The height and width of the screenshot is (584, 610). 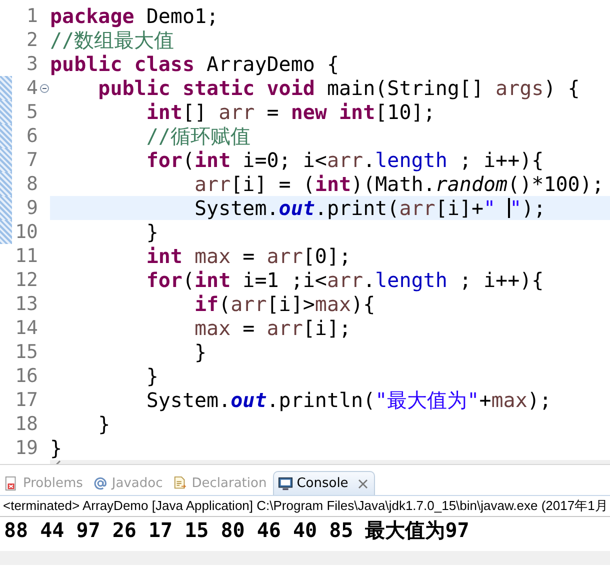 I want to click on code-line: //数组最大值, so click(x=113, y=40).